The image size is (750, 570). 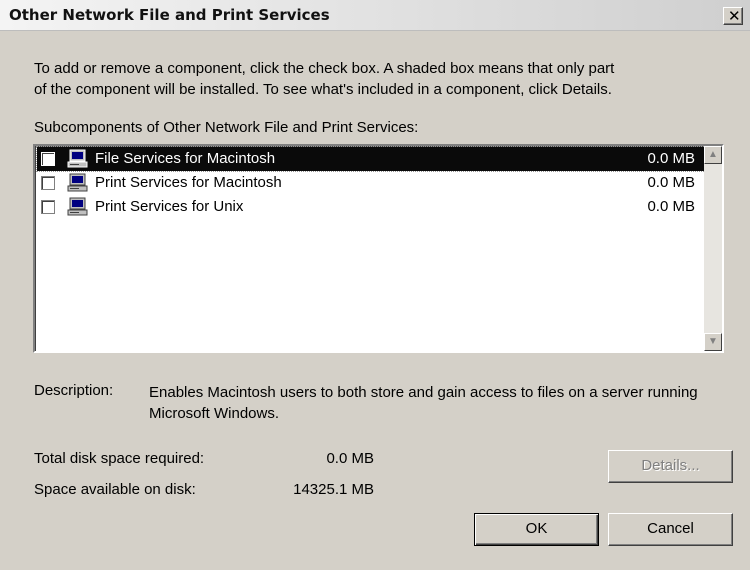 I want to click on close-button: ✕, so click(x=733, y=16).